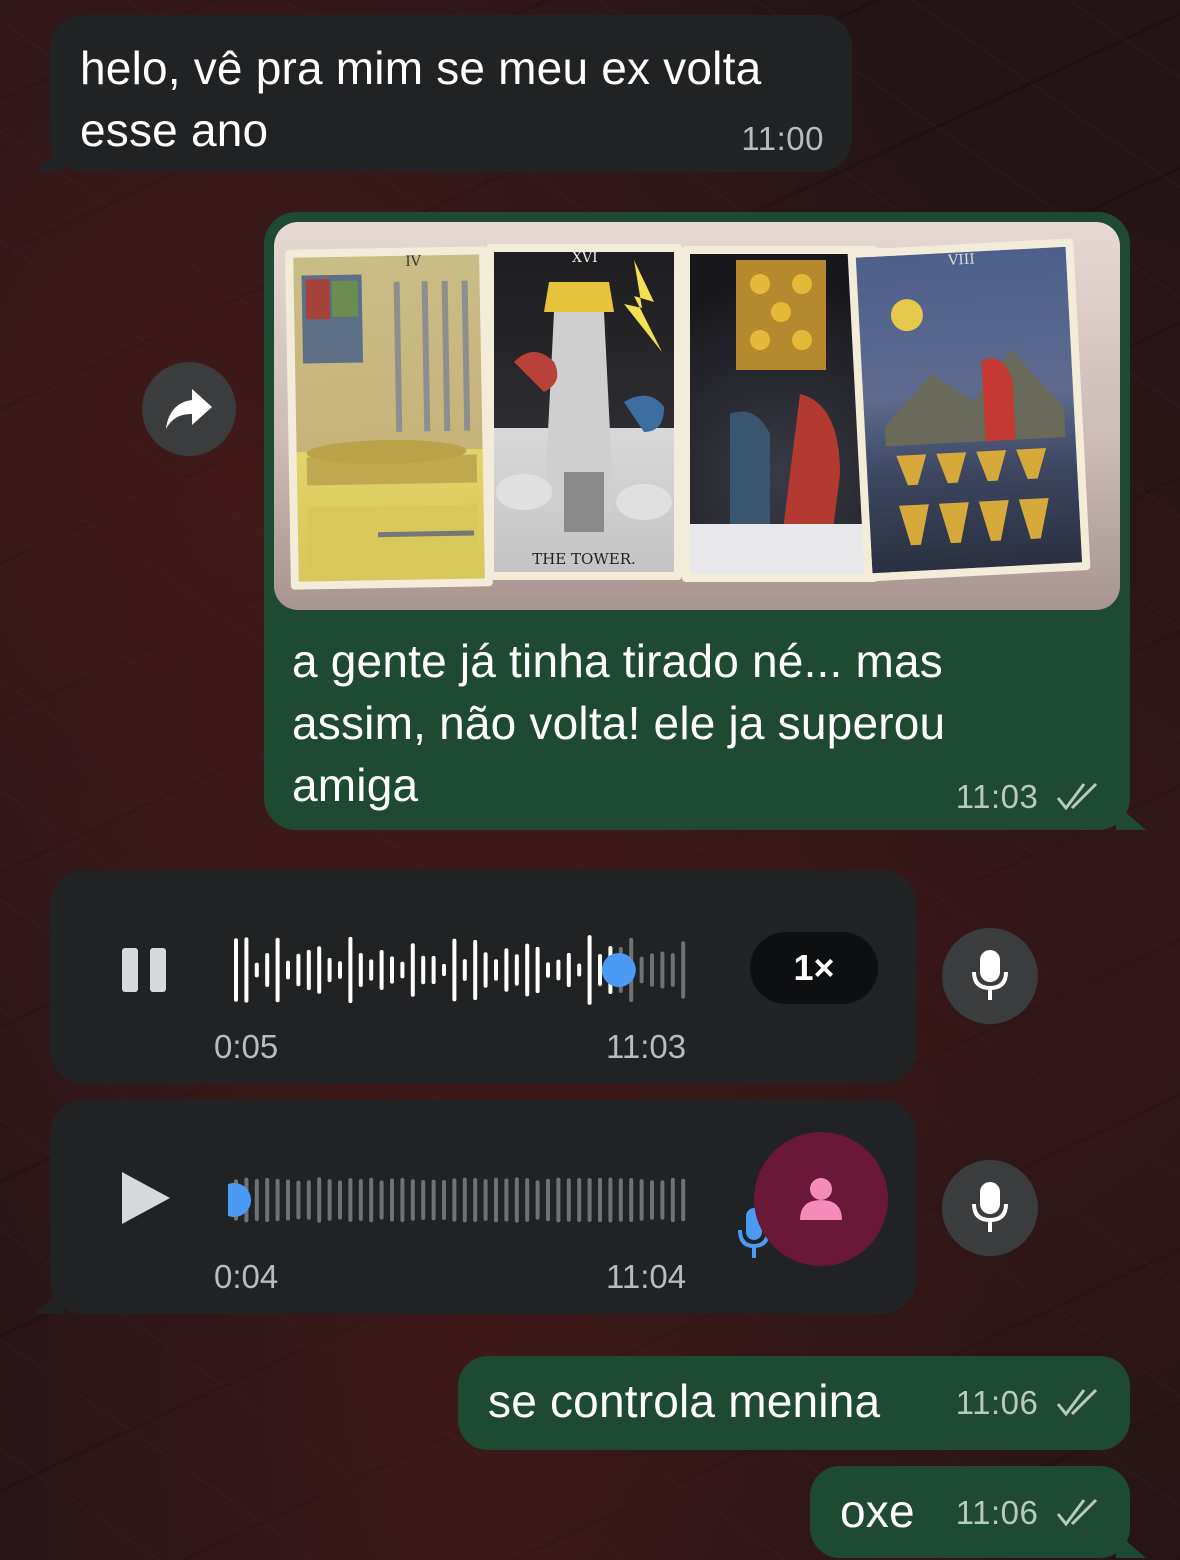 The width and height of the screenshot is (1180, 1560). Describe the element at coordinates (584, 559) in the screenshot. I see `card-label: THE TOWER.` at that location.